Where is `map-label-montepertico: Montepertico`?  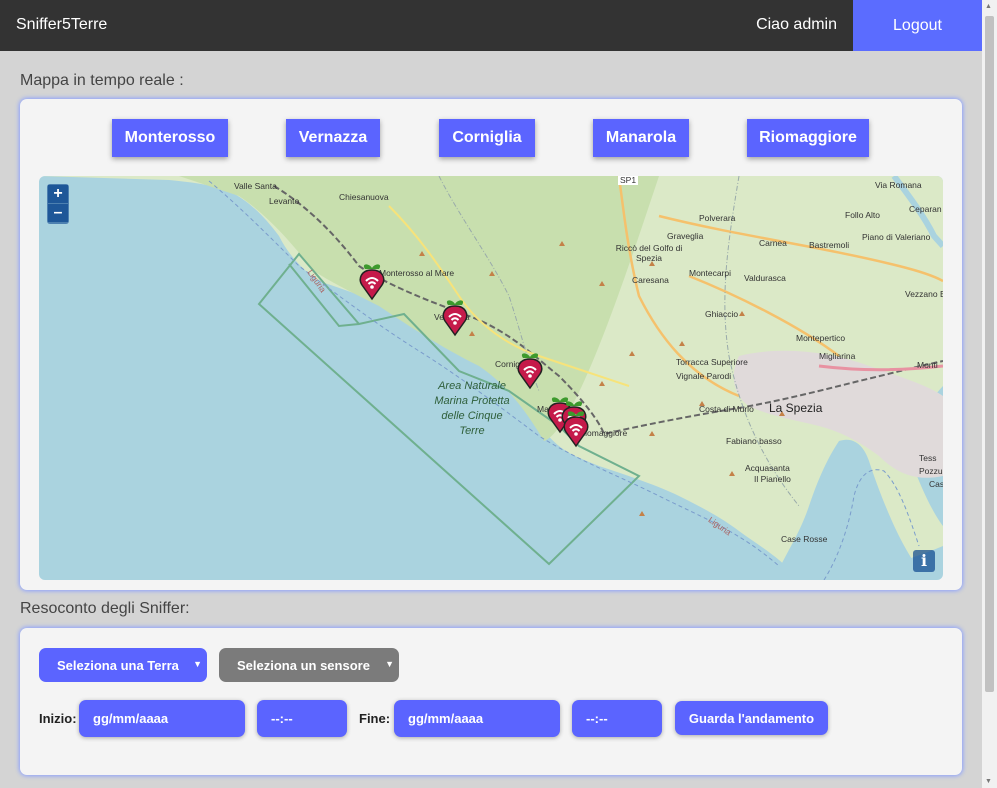 map-label-montepertico: Montepertico is located at coordinates (821, 338).